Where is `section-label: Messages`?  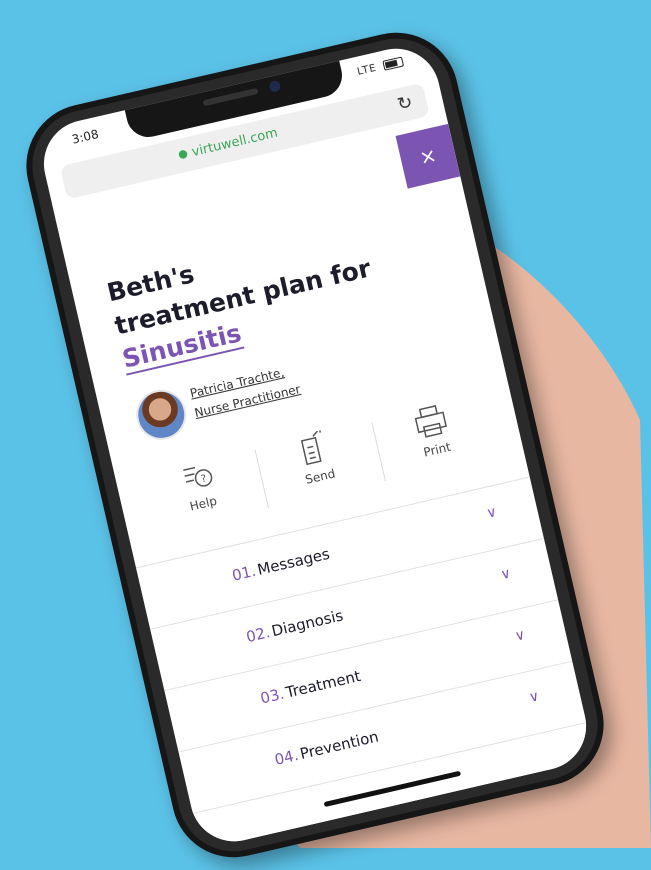 section-label: Messages is located at coordinates (293, 561).